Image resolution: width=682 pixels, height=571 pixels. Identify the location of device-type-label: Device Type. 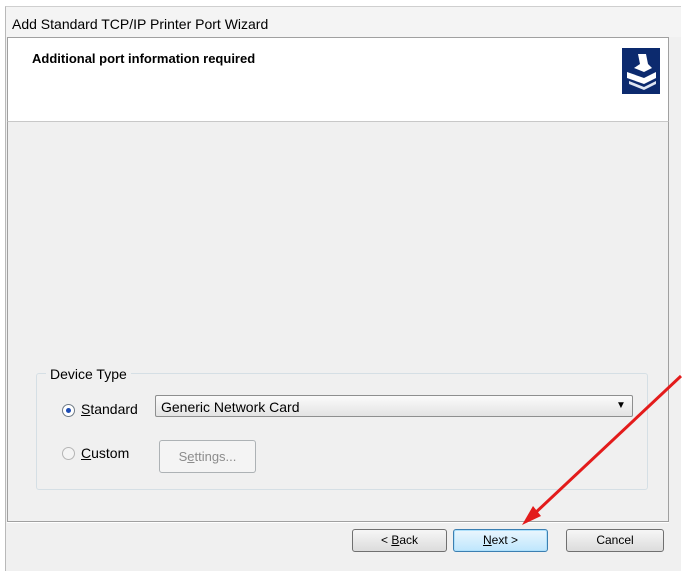
(88, 374).